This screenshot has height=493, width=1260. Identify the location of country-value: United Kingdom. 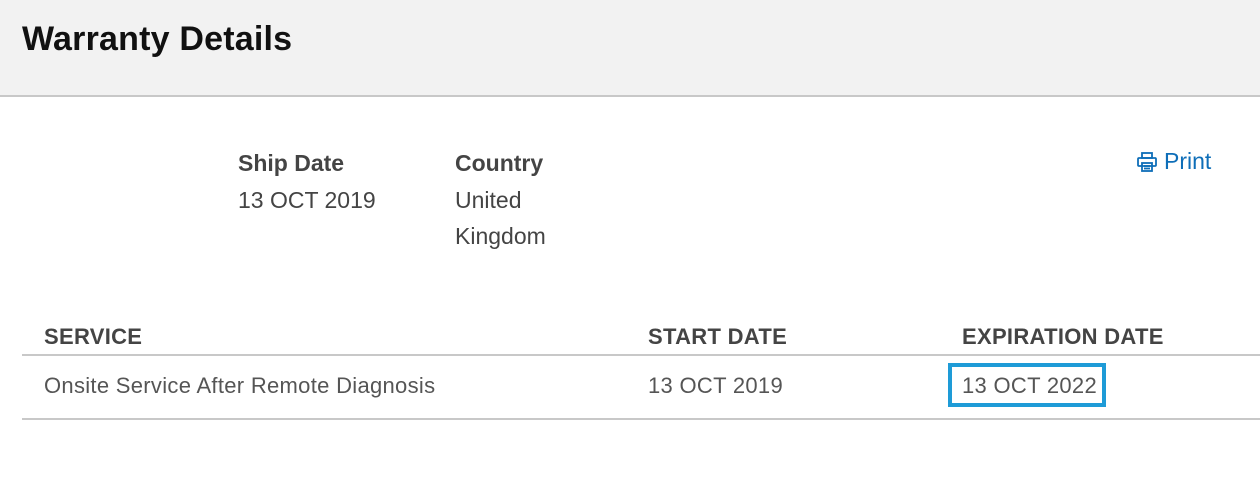
(520, 218).